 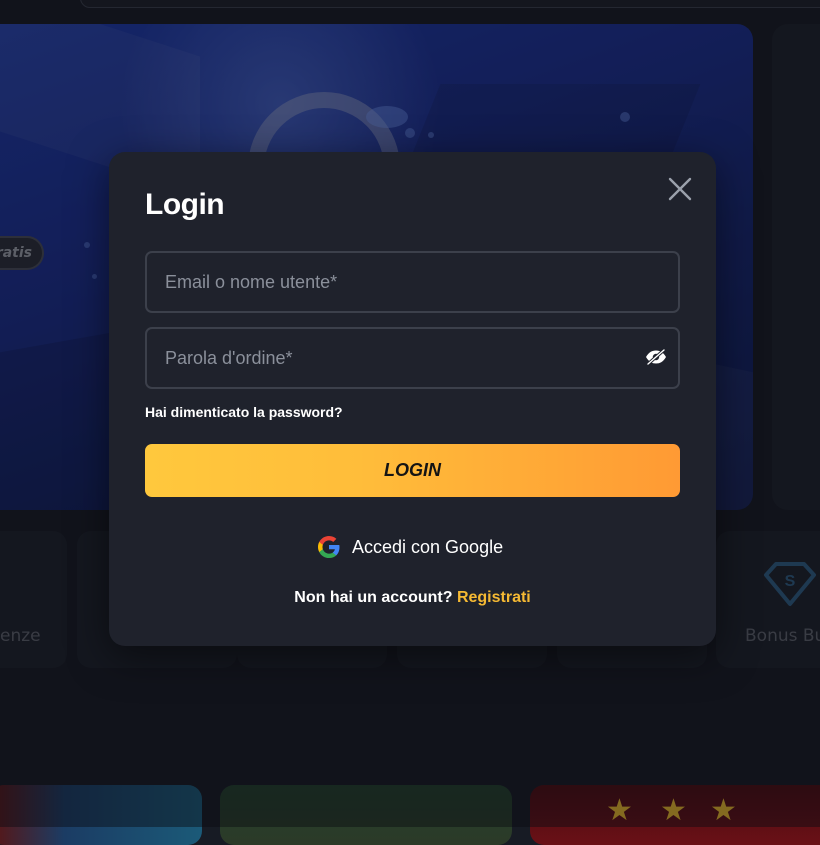 I want to click on login-button: LOGIN, so click(x=412, y=470).